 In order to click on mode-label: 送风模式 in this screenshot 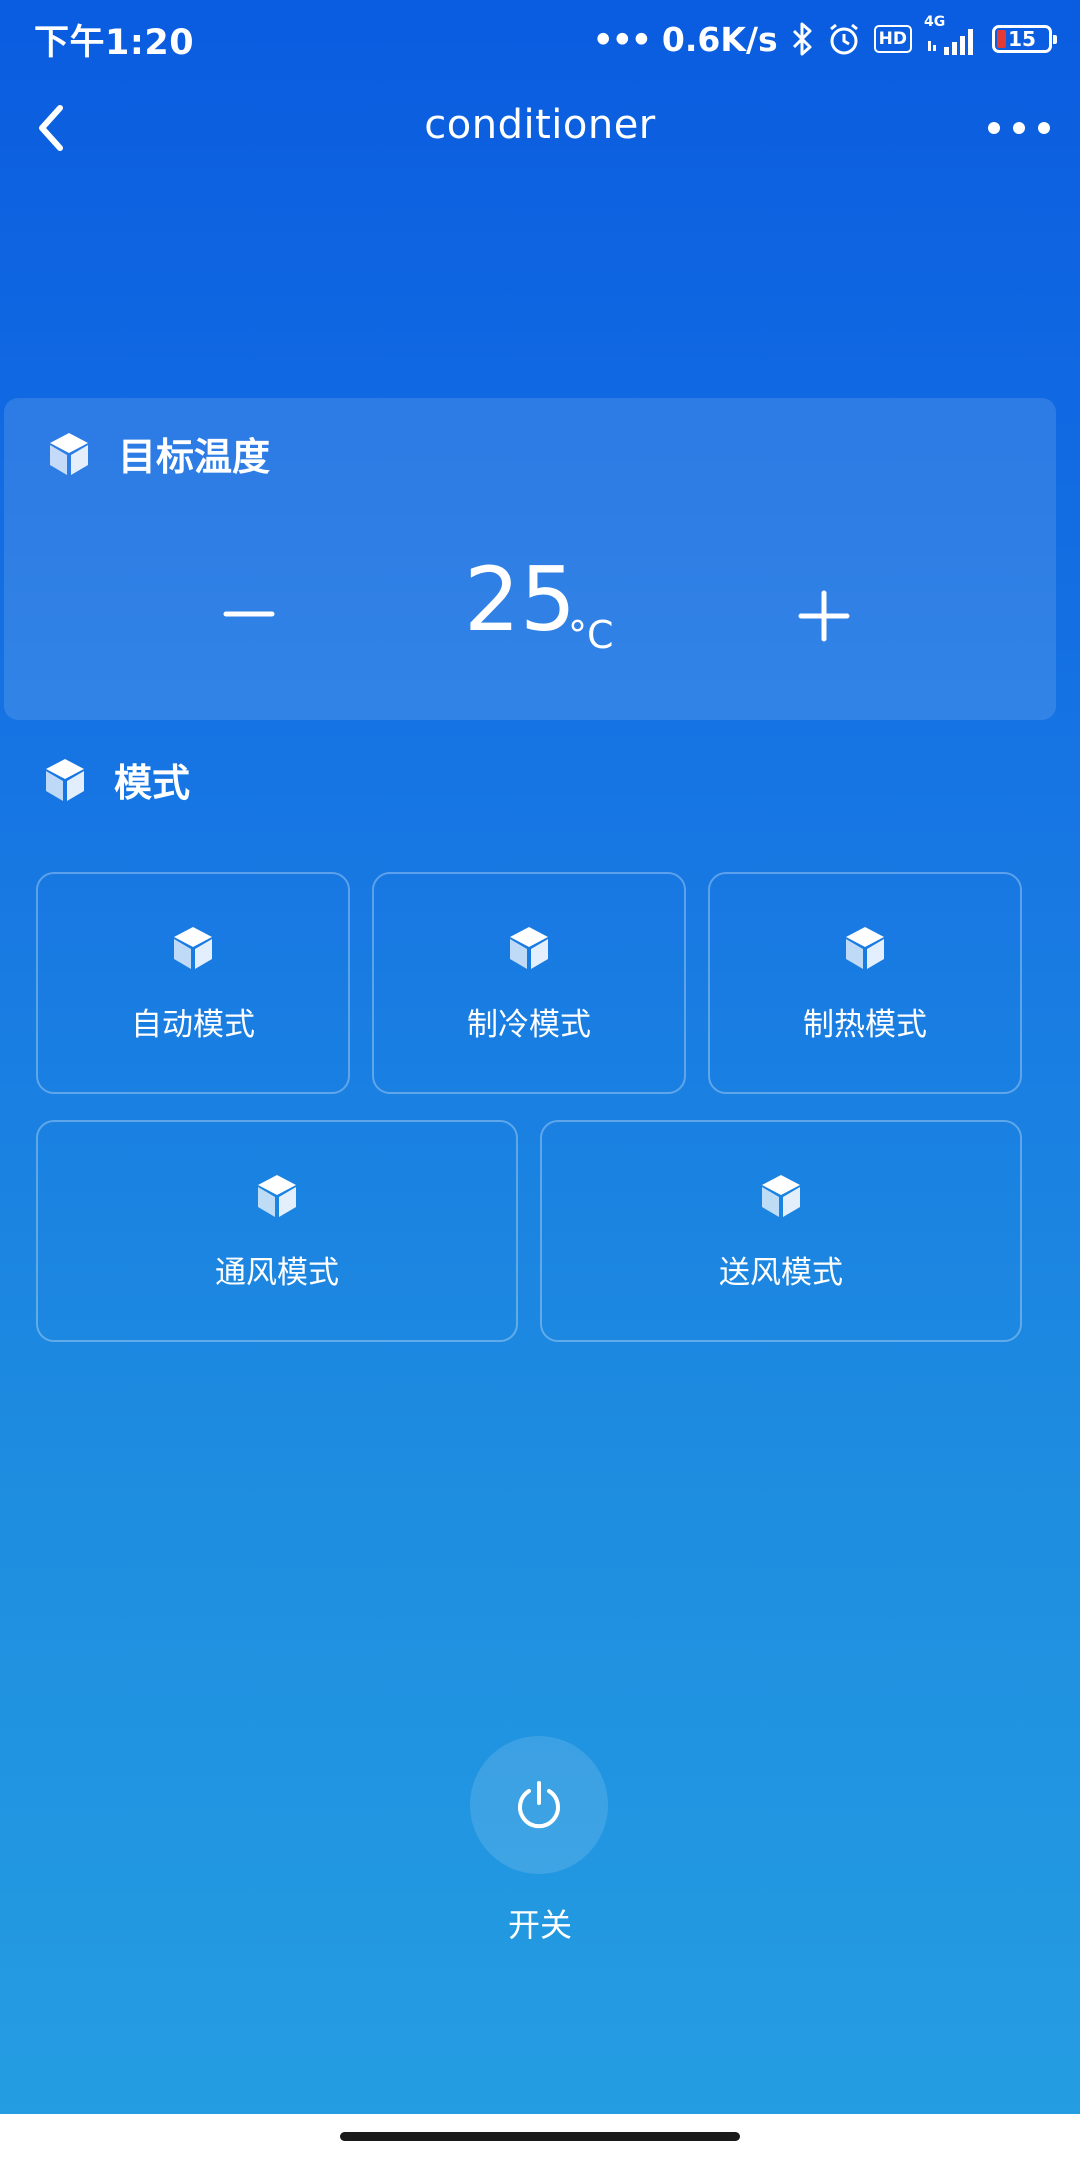, I will do `click(781, 1272)`.